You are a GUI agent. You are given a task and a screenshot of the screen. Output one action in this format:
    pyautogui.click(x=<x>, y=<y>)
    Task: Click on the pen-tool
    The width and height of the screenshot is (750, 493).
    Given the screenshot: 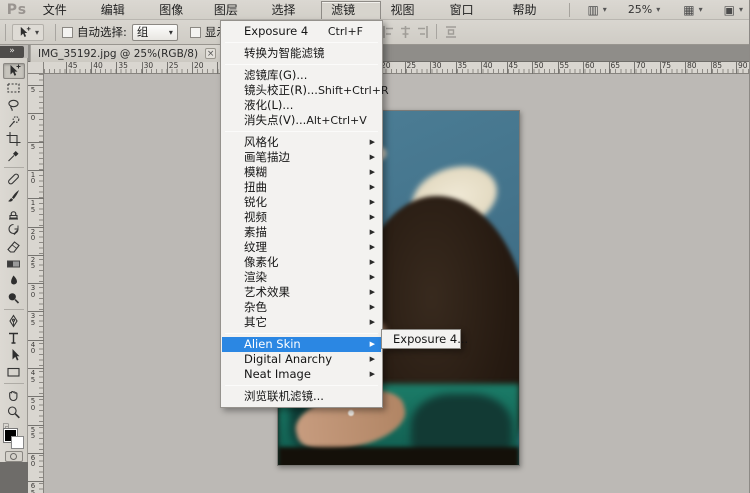 What is the action you would take?
    pyautogui.click(x=14, y=321)
    